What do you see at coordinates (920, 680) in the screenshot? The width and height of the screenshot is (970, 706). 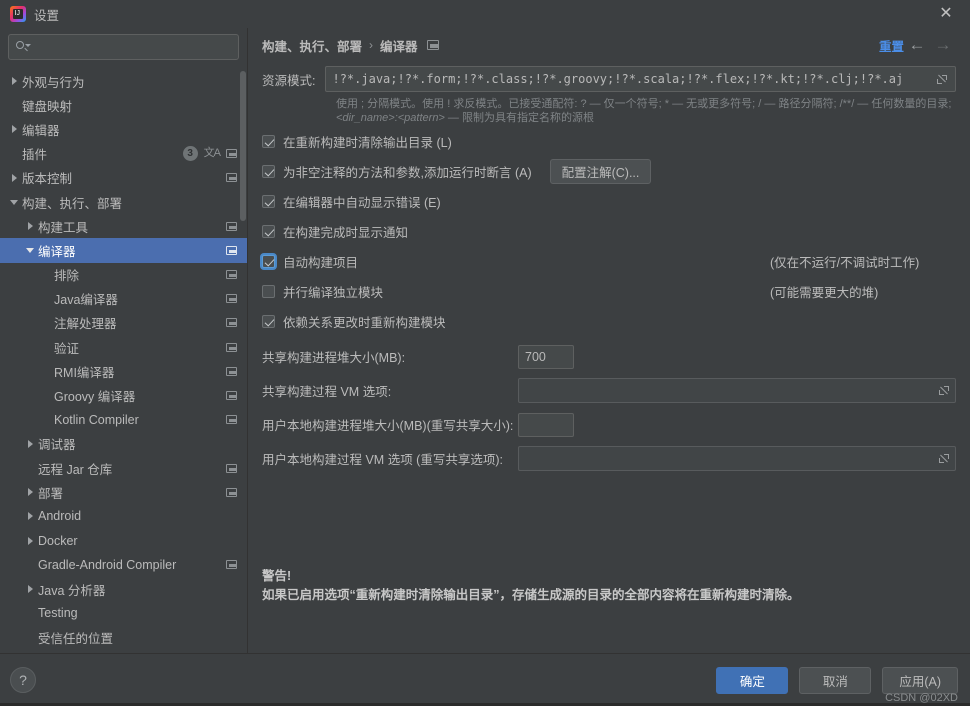 I see `apply-button: 应用(A)` at bounding box center [920, 680].